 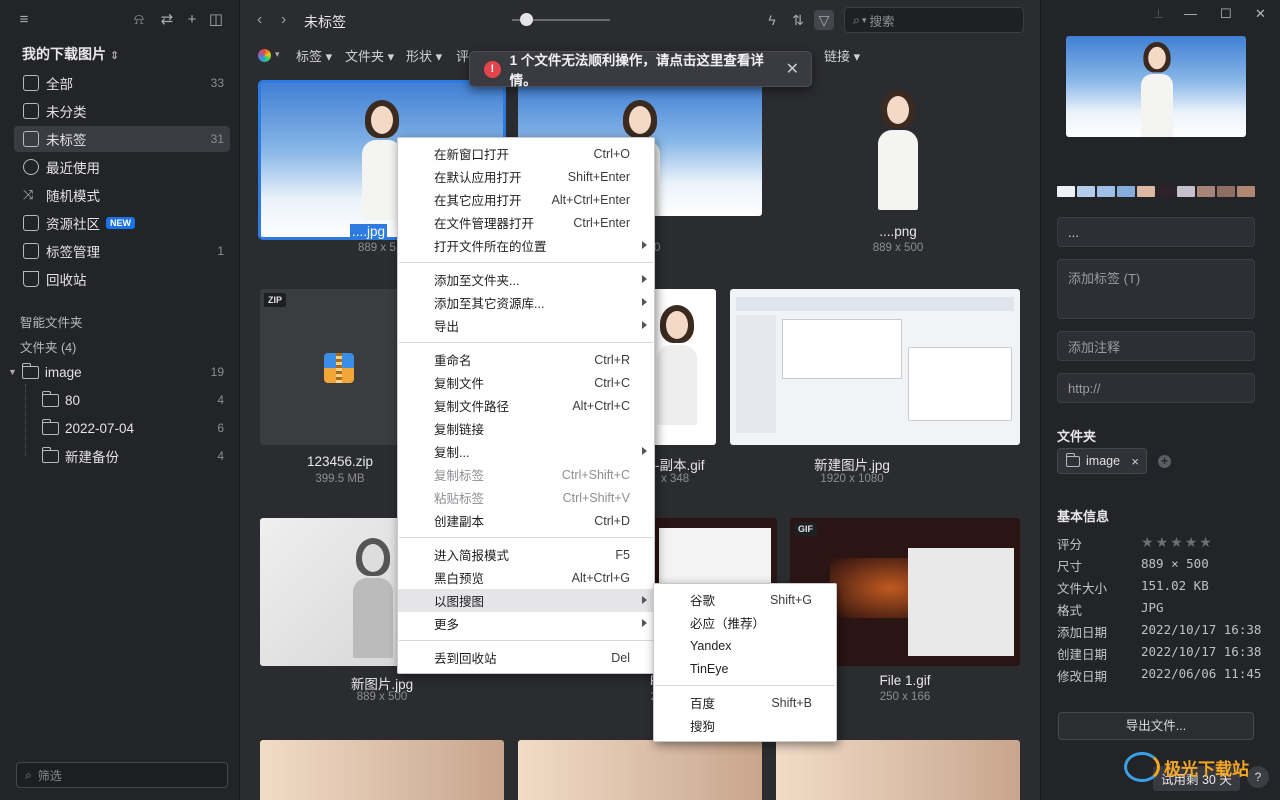 I want to click on menu-item: 谷歌 Shift+G, so click(x=745, y=599).